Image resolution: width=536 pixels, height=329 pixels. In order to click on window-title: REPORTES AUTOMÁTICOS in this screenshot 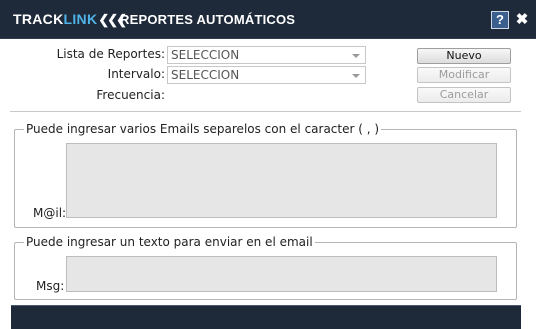, I will do `click(208, 19)`.